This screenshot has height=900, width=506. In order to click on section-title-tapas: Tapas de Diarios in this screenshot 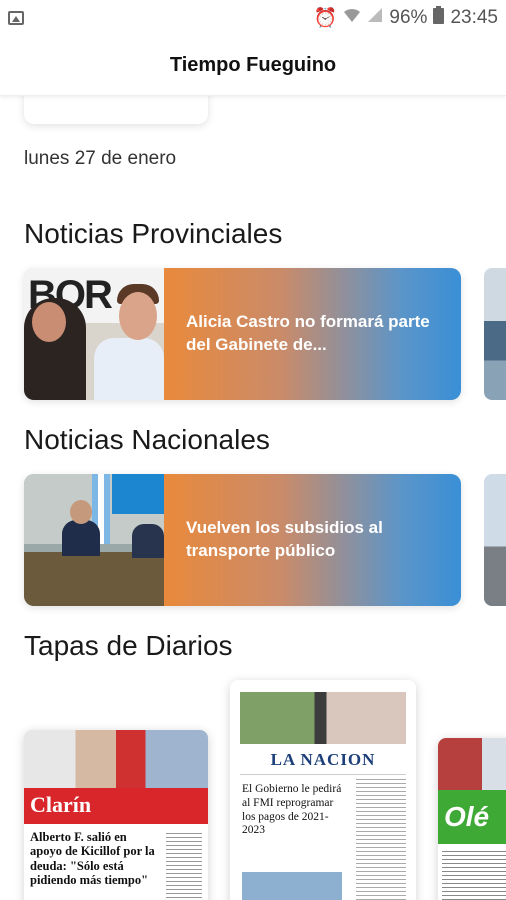, I will do `click(128, 645)`.